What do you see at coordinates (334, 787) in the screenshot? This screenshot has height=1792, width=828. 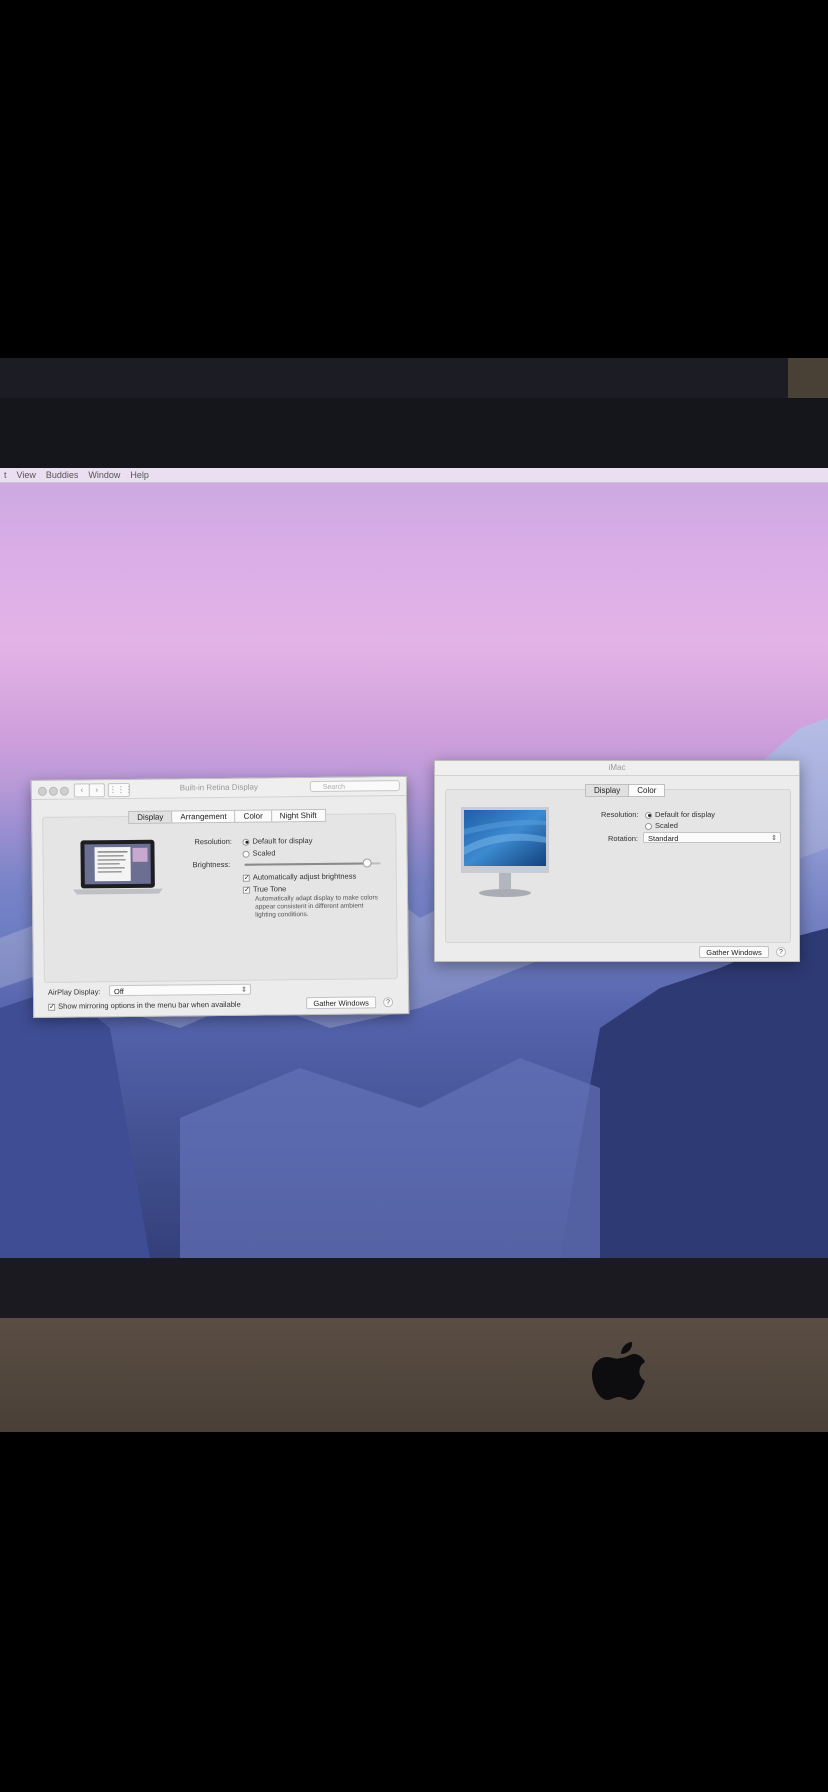 I see `search-placeholder: Search` at bounding box center [334, 787].